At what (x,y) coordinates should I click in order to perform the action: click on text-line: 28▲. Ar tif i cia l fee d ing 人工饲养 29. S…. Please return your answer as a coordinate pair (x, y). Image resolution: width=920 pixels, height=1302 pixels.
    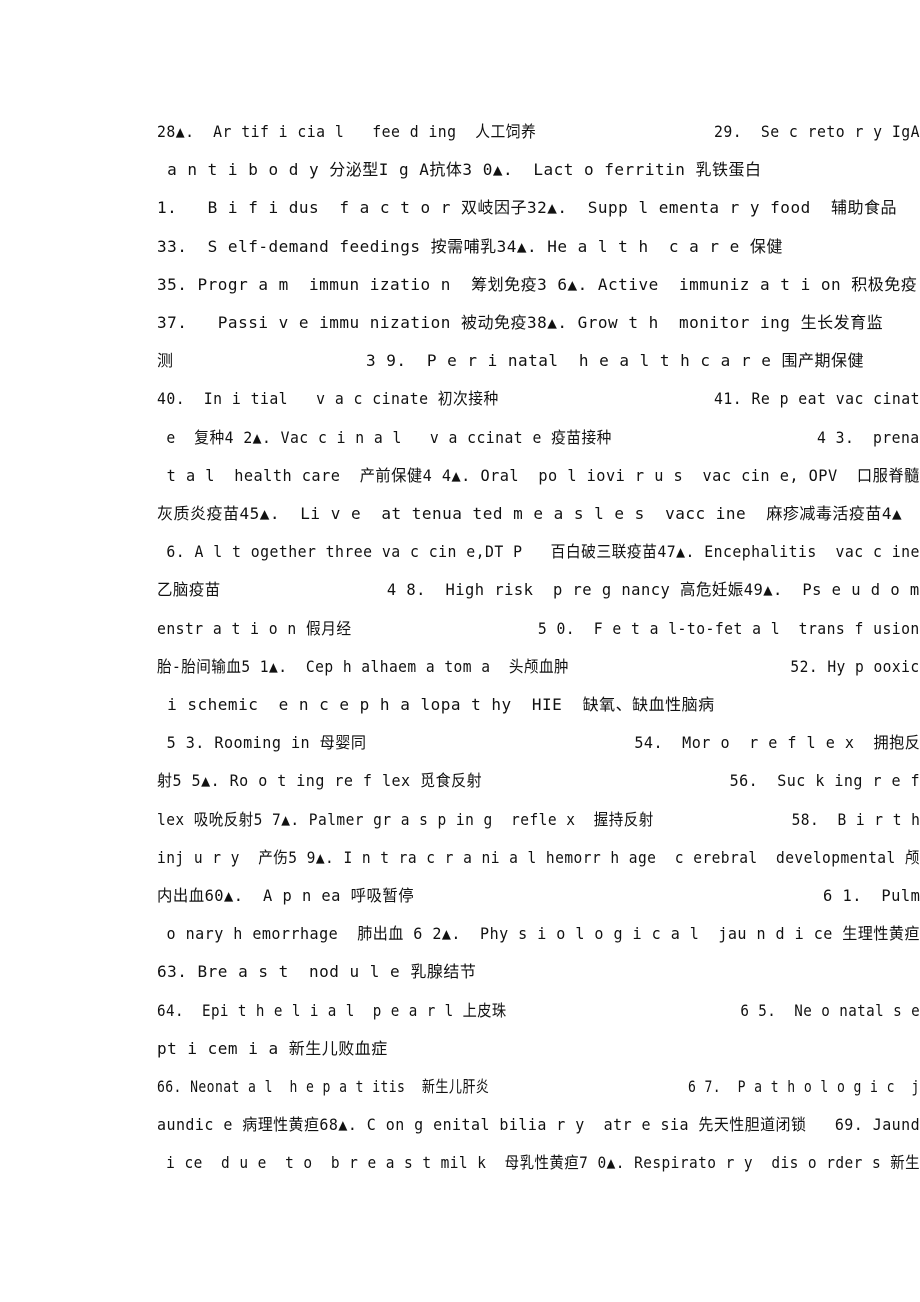
    Looking at the image, I should click on (538, 131).